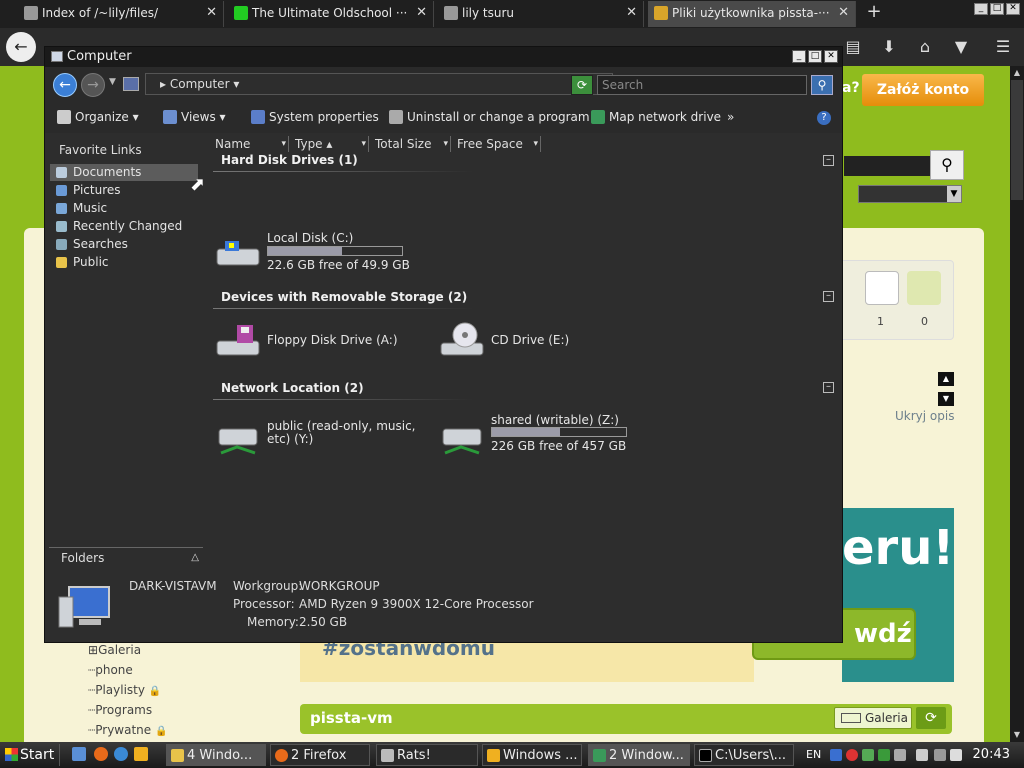 This screenshot has width=1024, height=768. I want to click on map-network-drive-button: Map network drive, so click(656, 117).